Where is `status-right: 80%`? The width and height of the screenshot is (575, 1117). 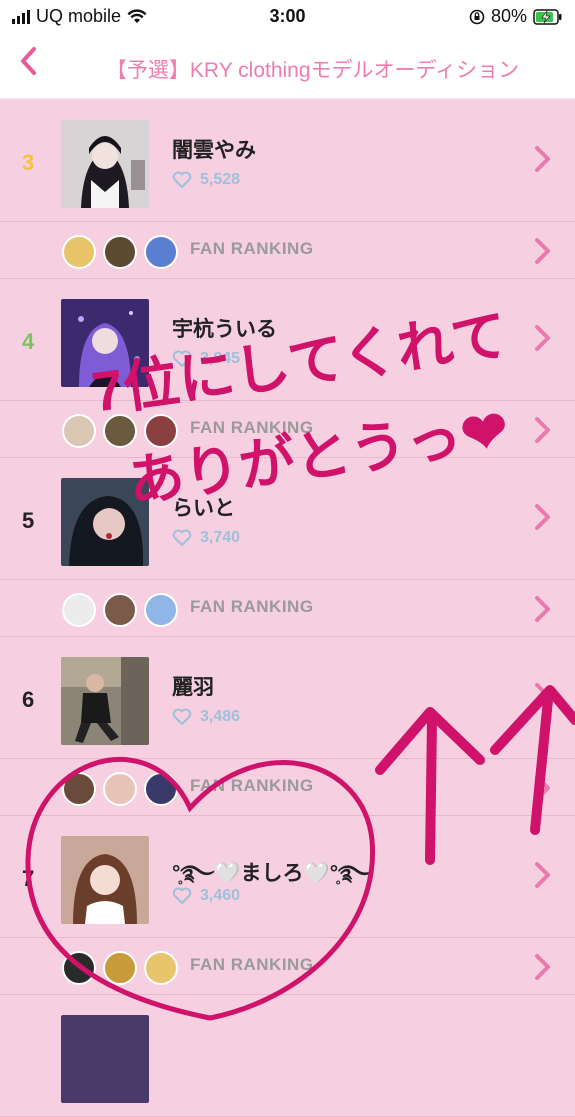
status-right: 80% is located at coordinates (516, 16).